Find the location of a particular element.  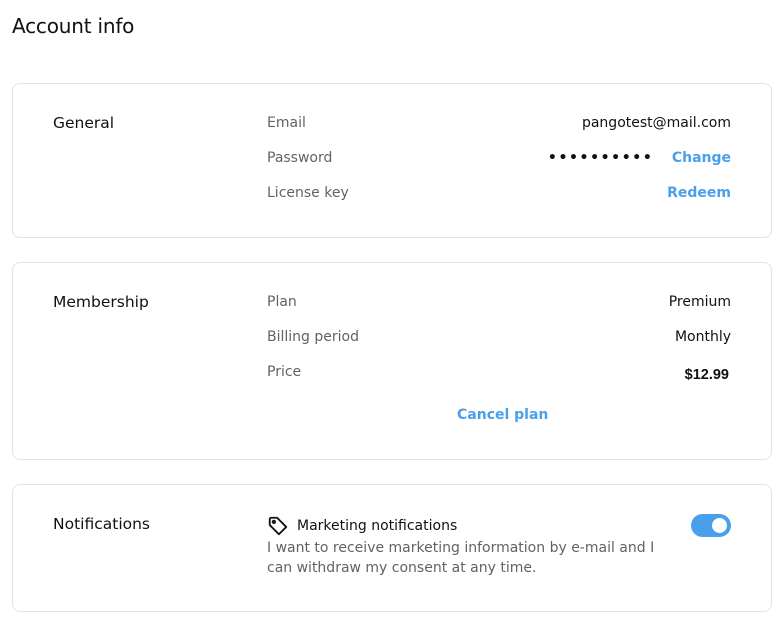

cancel-plan-link: Cancel plan is located at coordinates (502, 415).